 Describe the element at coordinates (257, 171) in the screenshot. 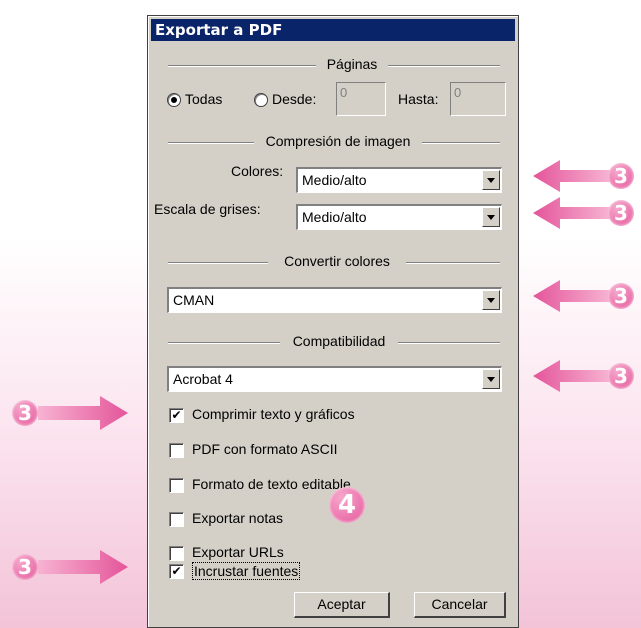

I see `colors-label: Colores:` at that location.